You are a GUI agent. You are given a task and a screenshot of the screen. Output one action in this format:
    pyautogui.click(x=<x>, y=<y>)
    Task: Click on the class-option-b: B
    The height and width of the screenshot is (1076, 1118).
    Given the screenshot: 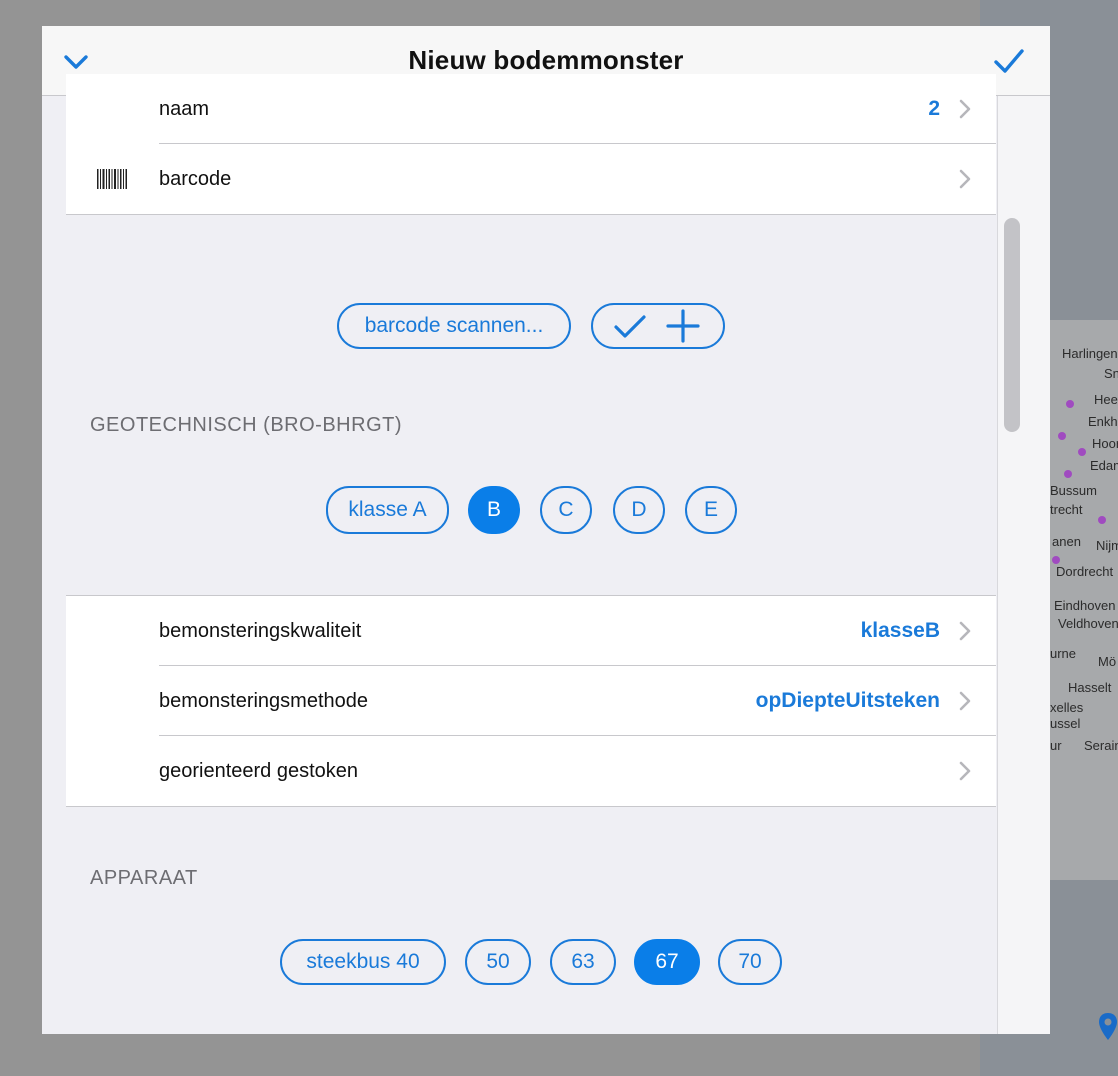 What is the action you would take?
    pyautogui.click(x=494, y=510)
    